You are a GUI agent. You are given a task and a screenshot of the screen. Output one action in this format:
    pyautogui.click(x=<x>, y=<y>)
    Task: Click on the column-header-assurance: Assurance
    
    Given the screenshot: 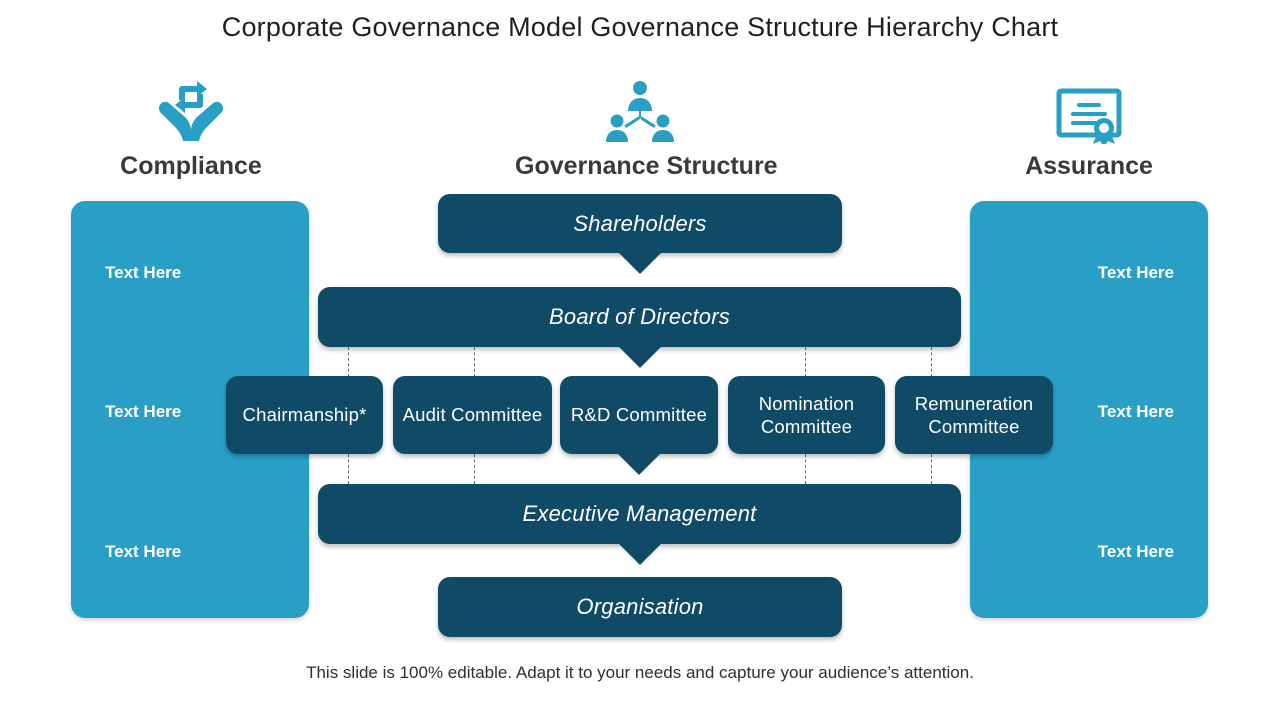 What is the action you would take?
    pyautogui.click(x=1089, y=129)
    